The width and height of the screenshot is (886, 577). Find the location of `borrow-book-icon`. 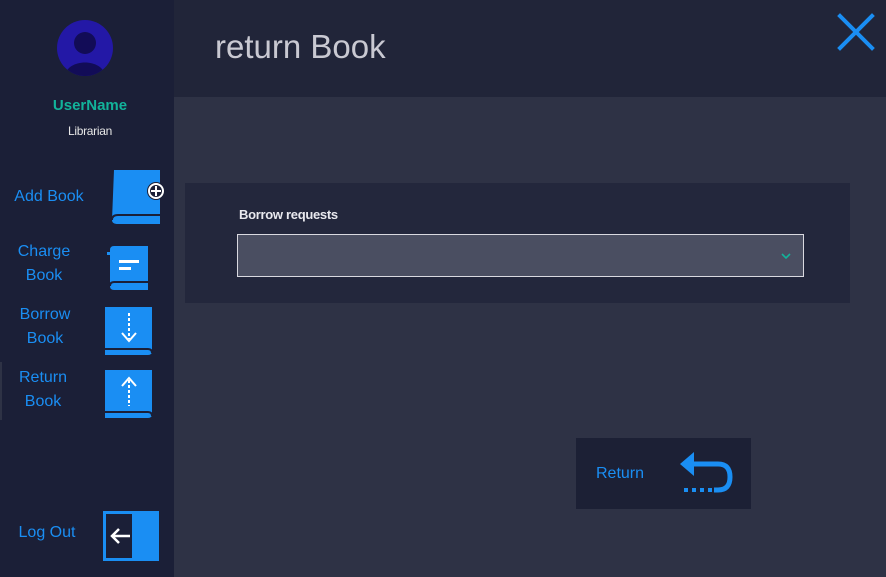

borrow-book-icon is located at coordinates (130, 333).